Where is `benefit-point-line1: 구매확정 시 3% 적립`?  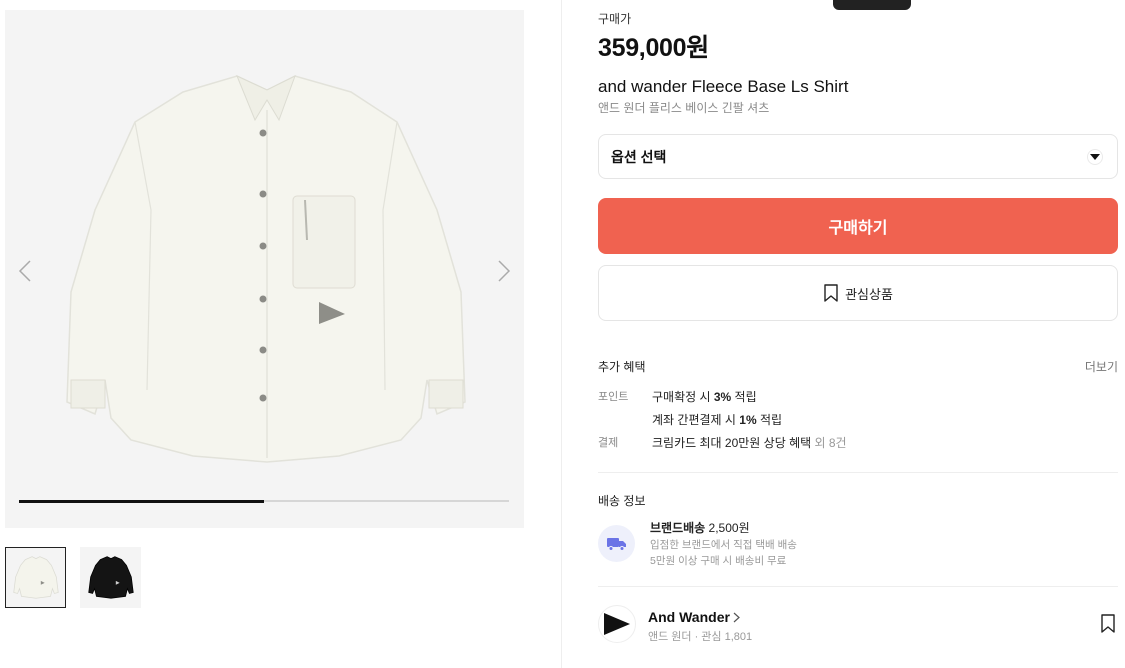 benefit-point-line1: 구매확정 시 3% 적립 is located at coordinates (704, 397).